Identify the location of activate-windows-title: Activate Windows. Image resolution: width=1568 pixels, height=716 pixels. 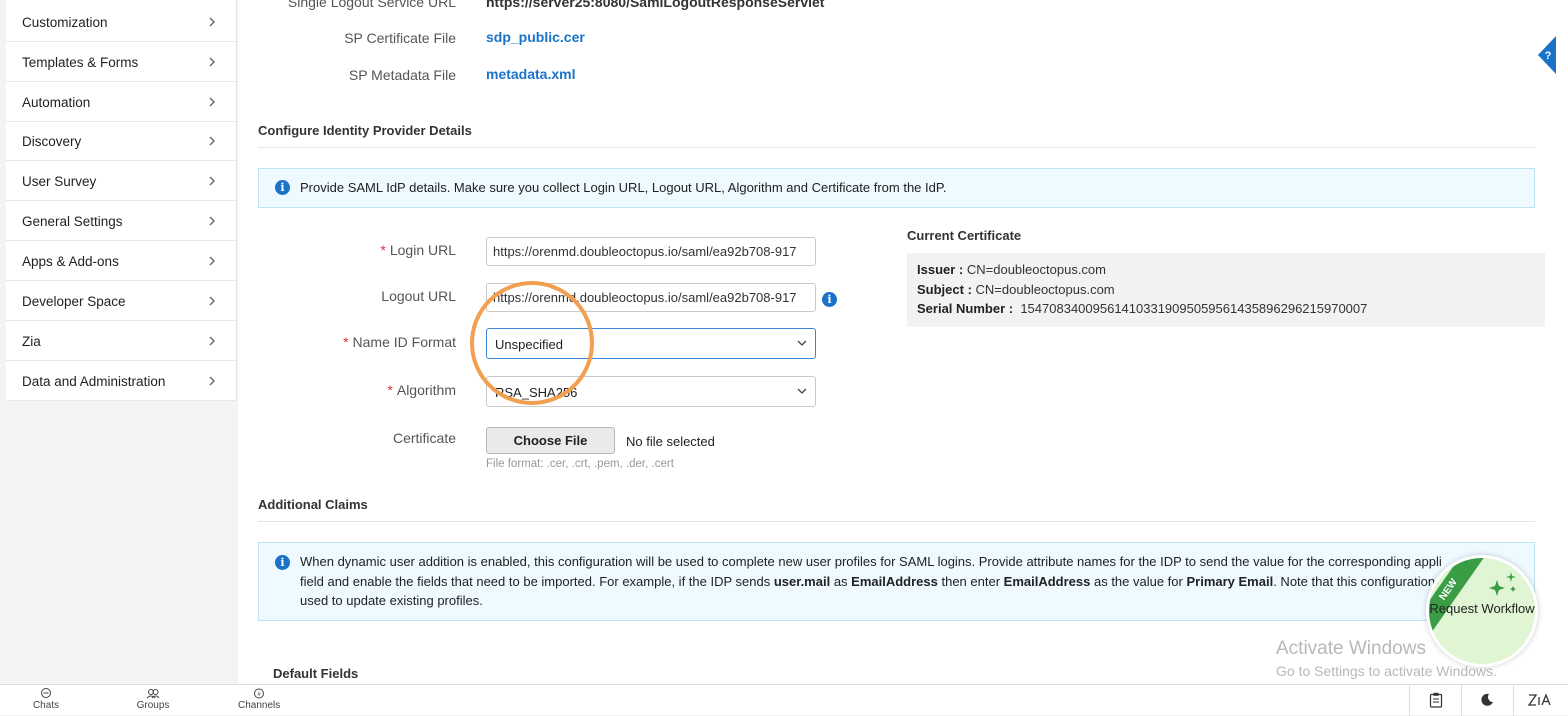
(1351, 648).